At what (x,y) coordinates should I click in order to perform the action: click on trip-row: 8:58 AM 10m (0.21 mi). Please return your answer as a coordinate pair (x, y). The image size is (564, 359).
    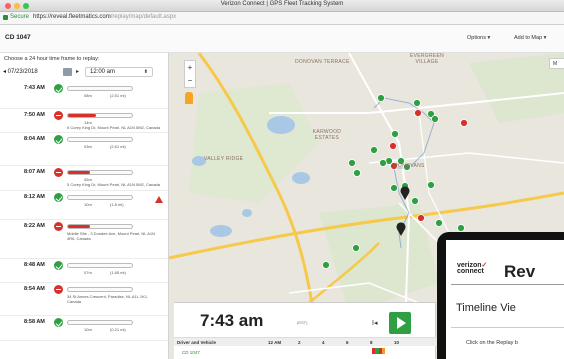
    Looking at the image, I should click on (84, 328).